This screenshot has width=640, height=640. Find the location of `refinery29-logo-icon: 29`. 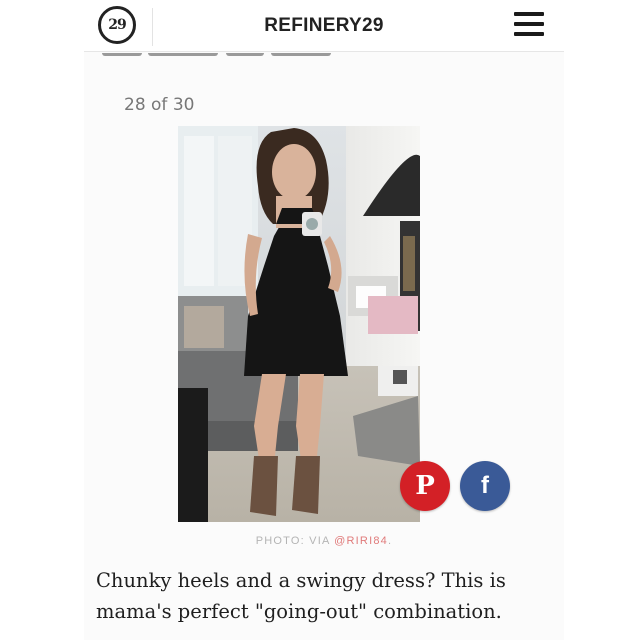

refinery29-logo-icon: 29 is located at coordinates (117, 25).